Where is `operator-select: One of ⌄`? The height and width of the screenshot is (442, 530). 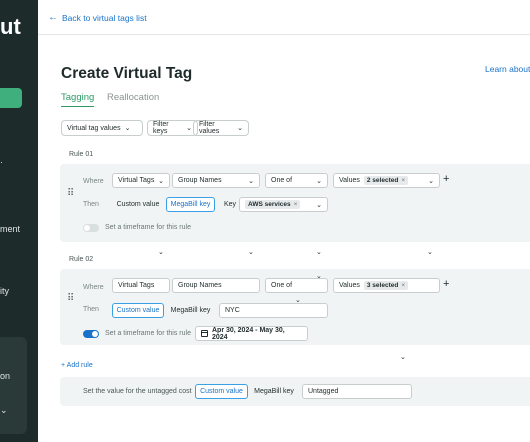 operator-select: One of ⌄ is located at coordinates (296, 180).